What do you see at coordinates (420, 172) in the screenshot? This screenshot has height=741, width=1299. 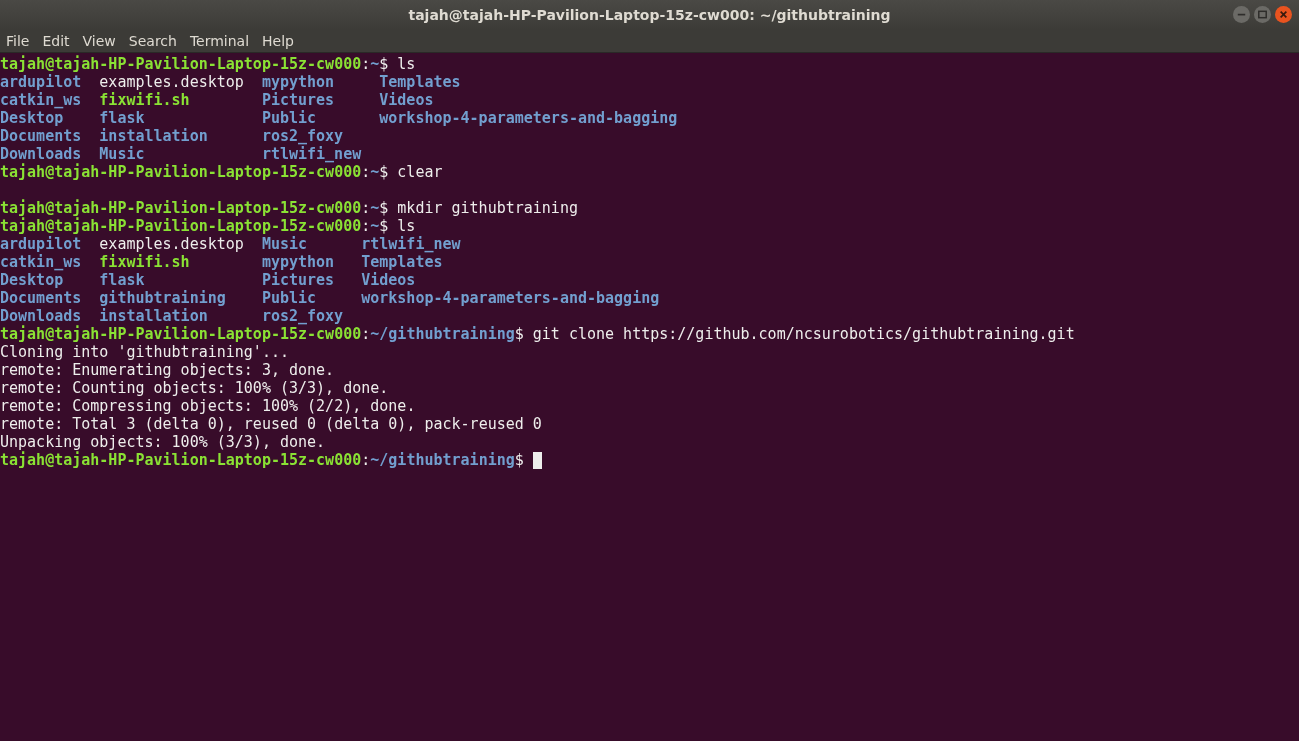 I see `command-text: clear` at bounding box center [420, 172].